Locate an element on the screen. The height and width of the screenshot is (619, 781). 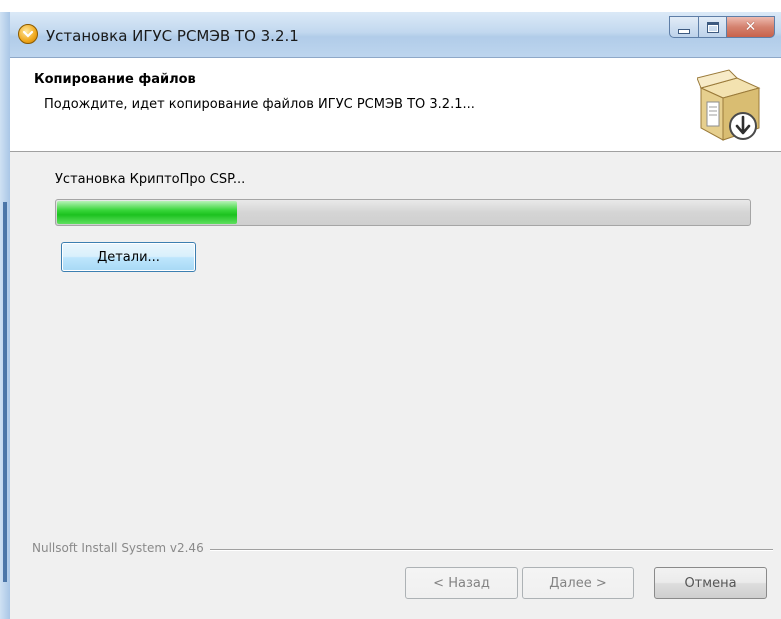
next-button: Далее > is located at coordinates (578, 583).